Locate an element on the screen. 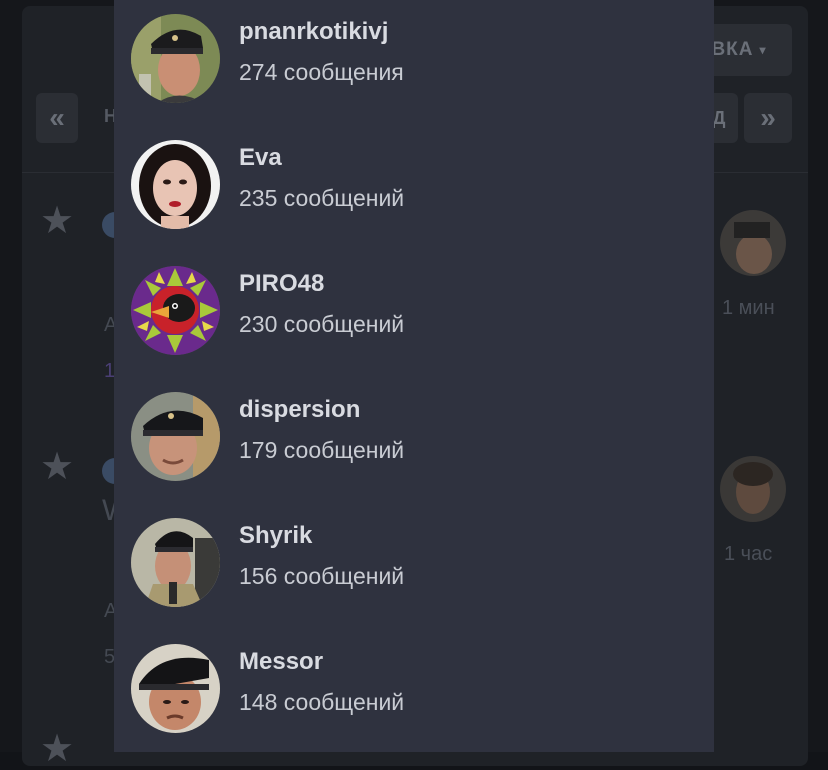 Image resolution: width=828 pixels, height=770 pixels. user-post-count: 148 сообщений is located at coordinates (322, 702).